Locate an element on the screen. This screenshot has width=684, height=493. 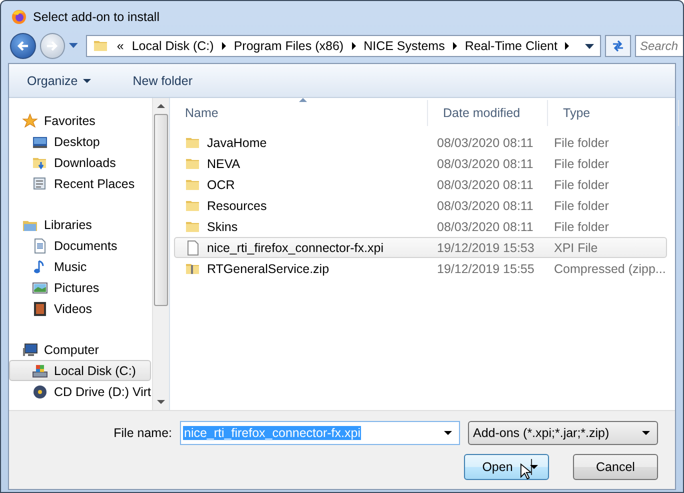
history-dropdown-icon is located at coordinates (73, 46).